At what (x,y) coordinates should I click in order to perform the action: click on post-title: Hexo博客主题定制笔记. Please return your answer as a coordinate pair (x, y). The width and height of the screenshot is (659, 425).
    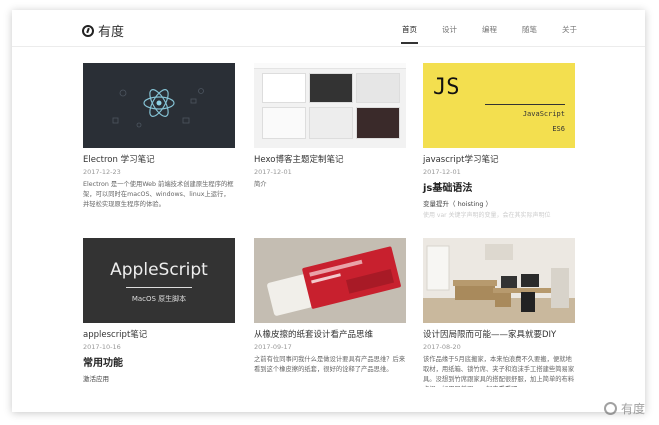
    Looking at the image, I should click on (330, 159).